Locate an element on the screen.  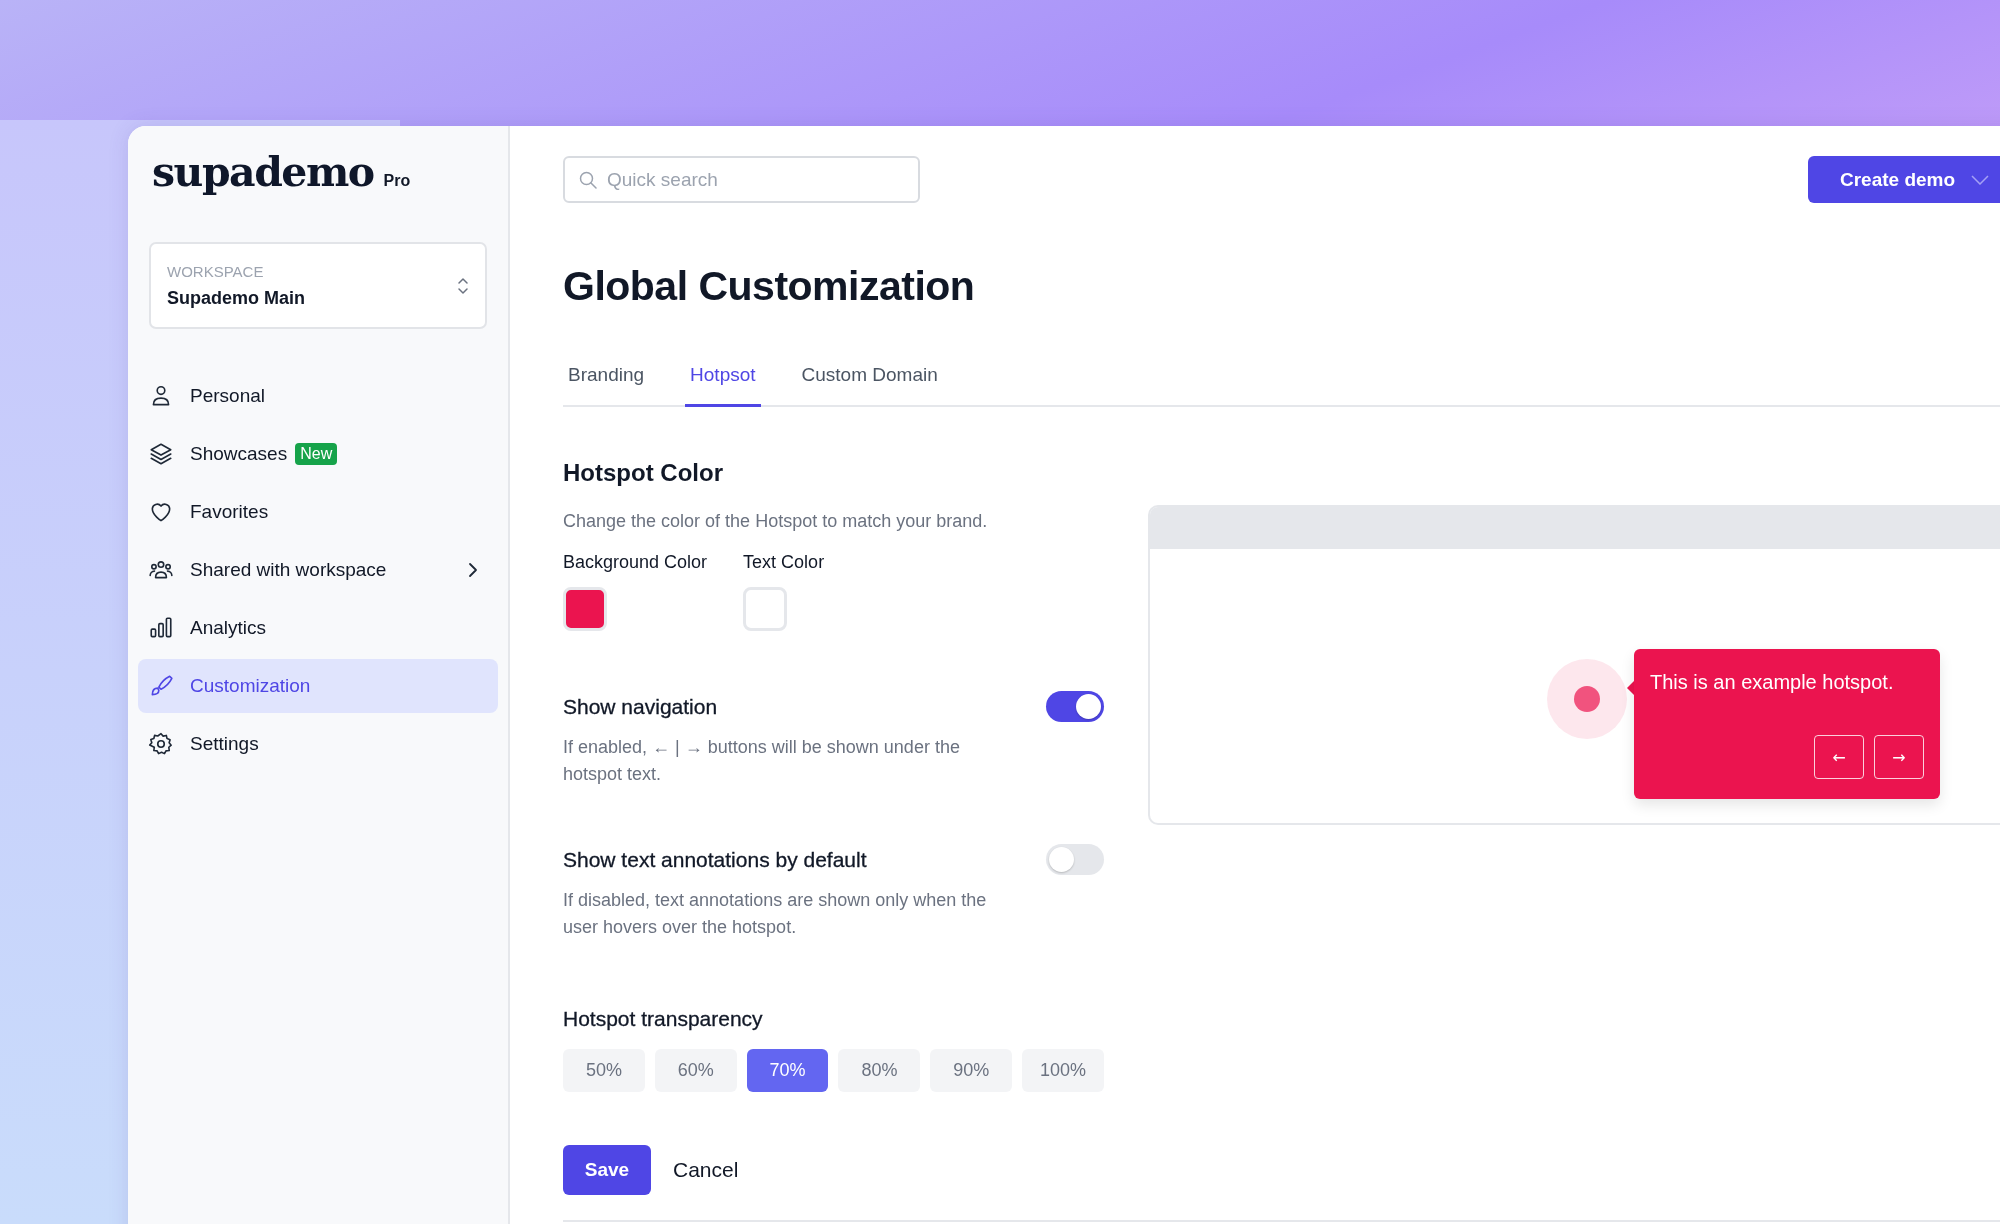
setting-label: Show text annotations by default is located at coordinates (715, 859).